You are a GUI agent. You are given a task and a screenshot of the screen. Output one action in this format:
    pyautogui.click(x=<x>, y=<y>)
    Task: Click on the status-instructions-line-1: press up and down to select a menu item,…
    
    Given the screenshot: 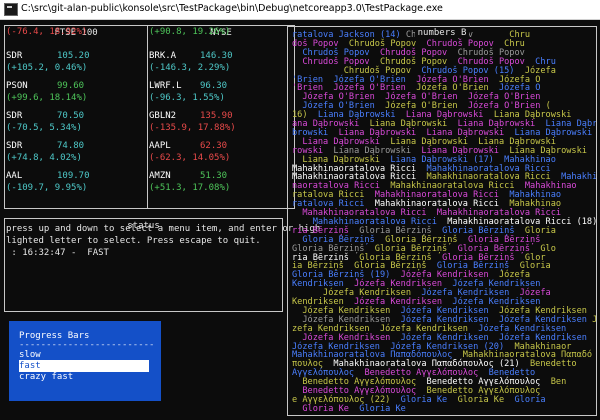 What is the action you would take?
    pyautogui.click(x=163, y=229)
    